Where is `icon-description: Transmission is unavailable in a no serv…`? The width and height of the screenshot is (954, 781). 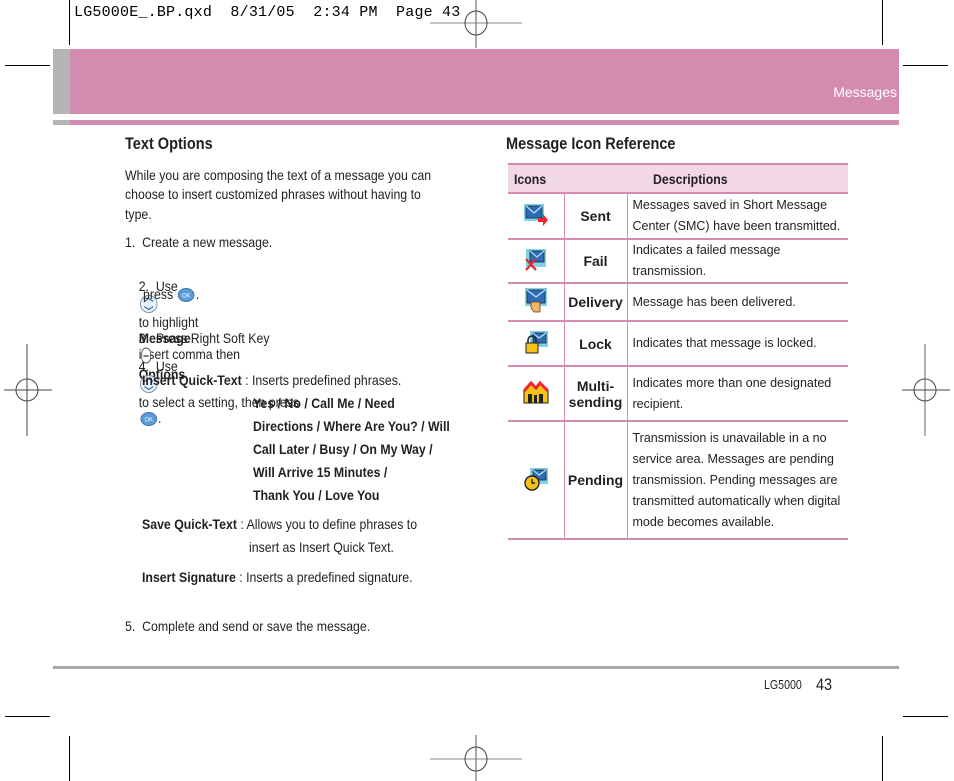
icon-description: Transmission is unavailable in a no serv… is located at coordinates (737, 480).